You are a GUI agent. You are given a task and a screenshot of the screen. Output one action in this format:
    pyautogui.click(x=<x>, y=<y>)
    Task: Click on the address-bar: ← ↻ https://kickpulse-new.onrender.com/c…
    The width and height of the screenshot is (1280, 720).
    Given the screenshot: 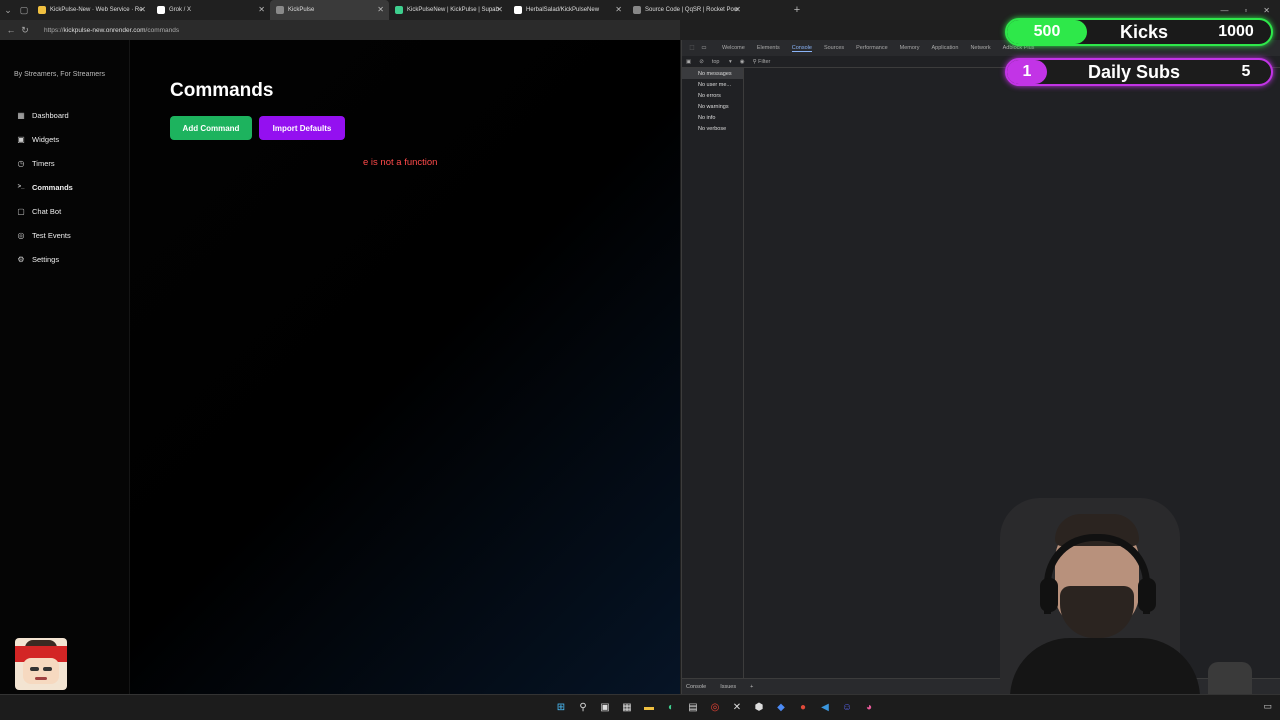 What is the action you would take?
    pyautogui.click(x=340, y=30)
    